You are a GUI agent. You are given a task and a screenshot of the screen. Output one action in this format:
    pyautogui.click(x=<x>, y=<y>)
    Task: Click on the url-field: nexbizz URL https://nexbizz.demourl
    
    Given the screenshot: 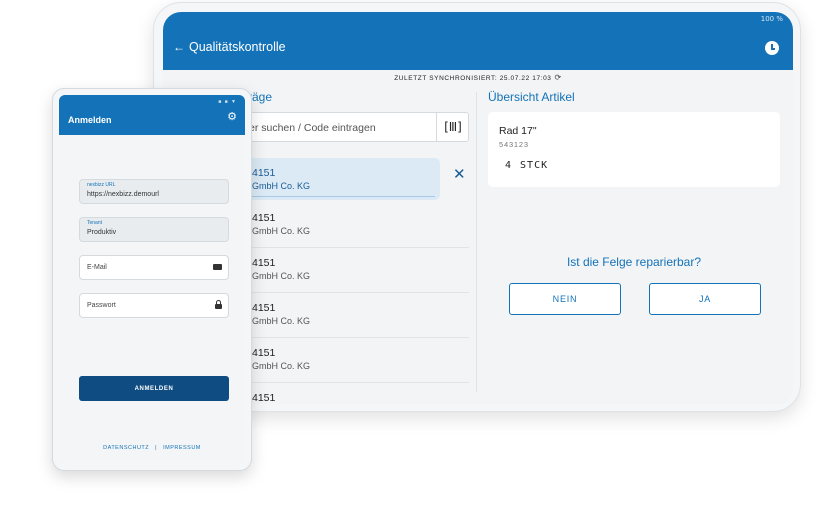 What is the action you would take?
    pyautogui.click(x=154, y=191)
    